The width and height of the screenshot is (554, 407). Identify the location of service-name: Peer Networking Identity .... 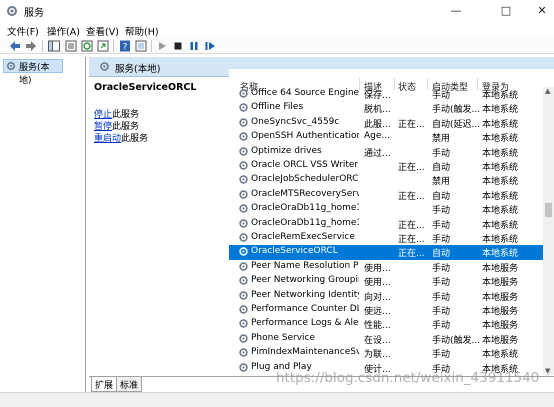
(305, 294).